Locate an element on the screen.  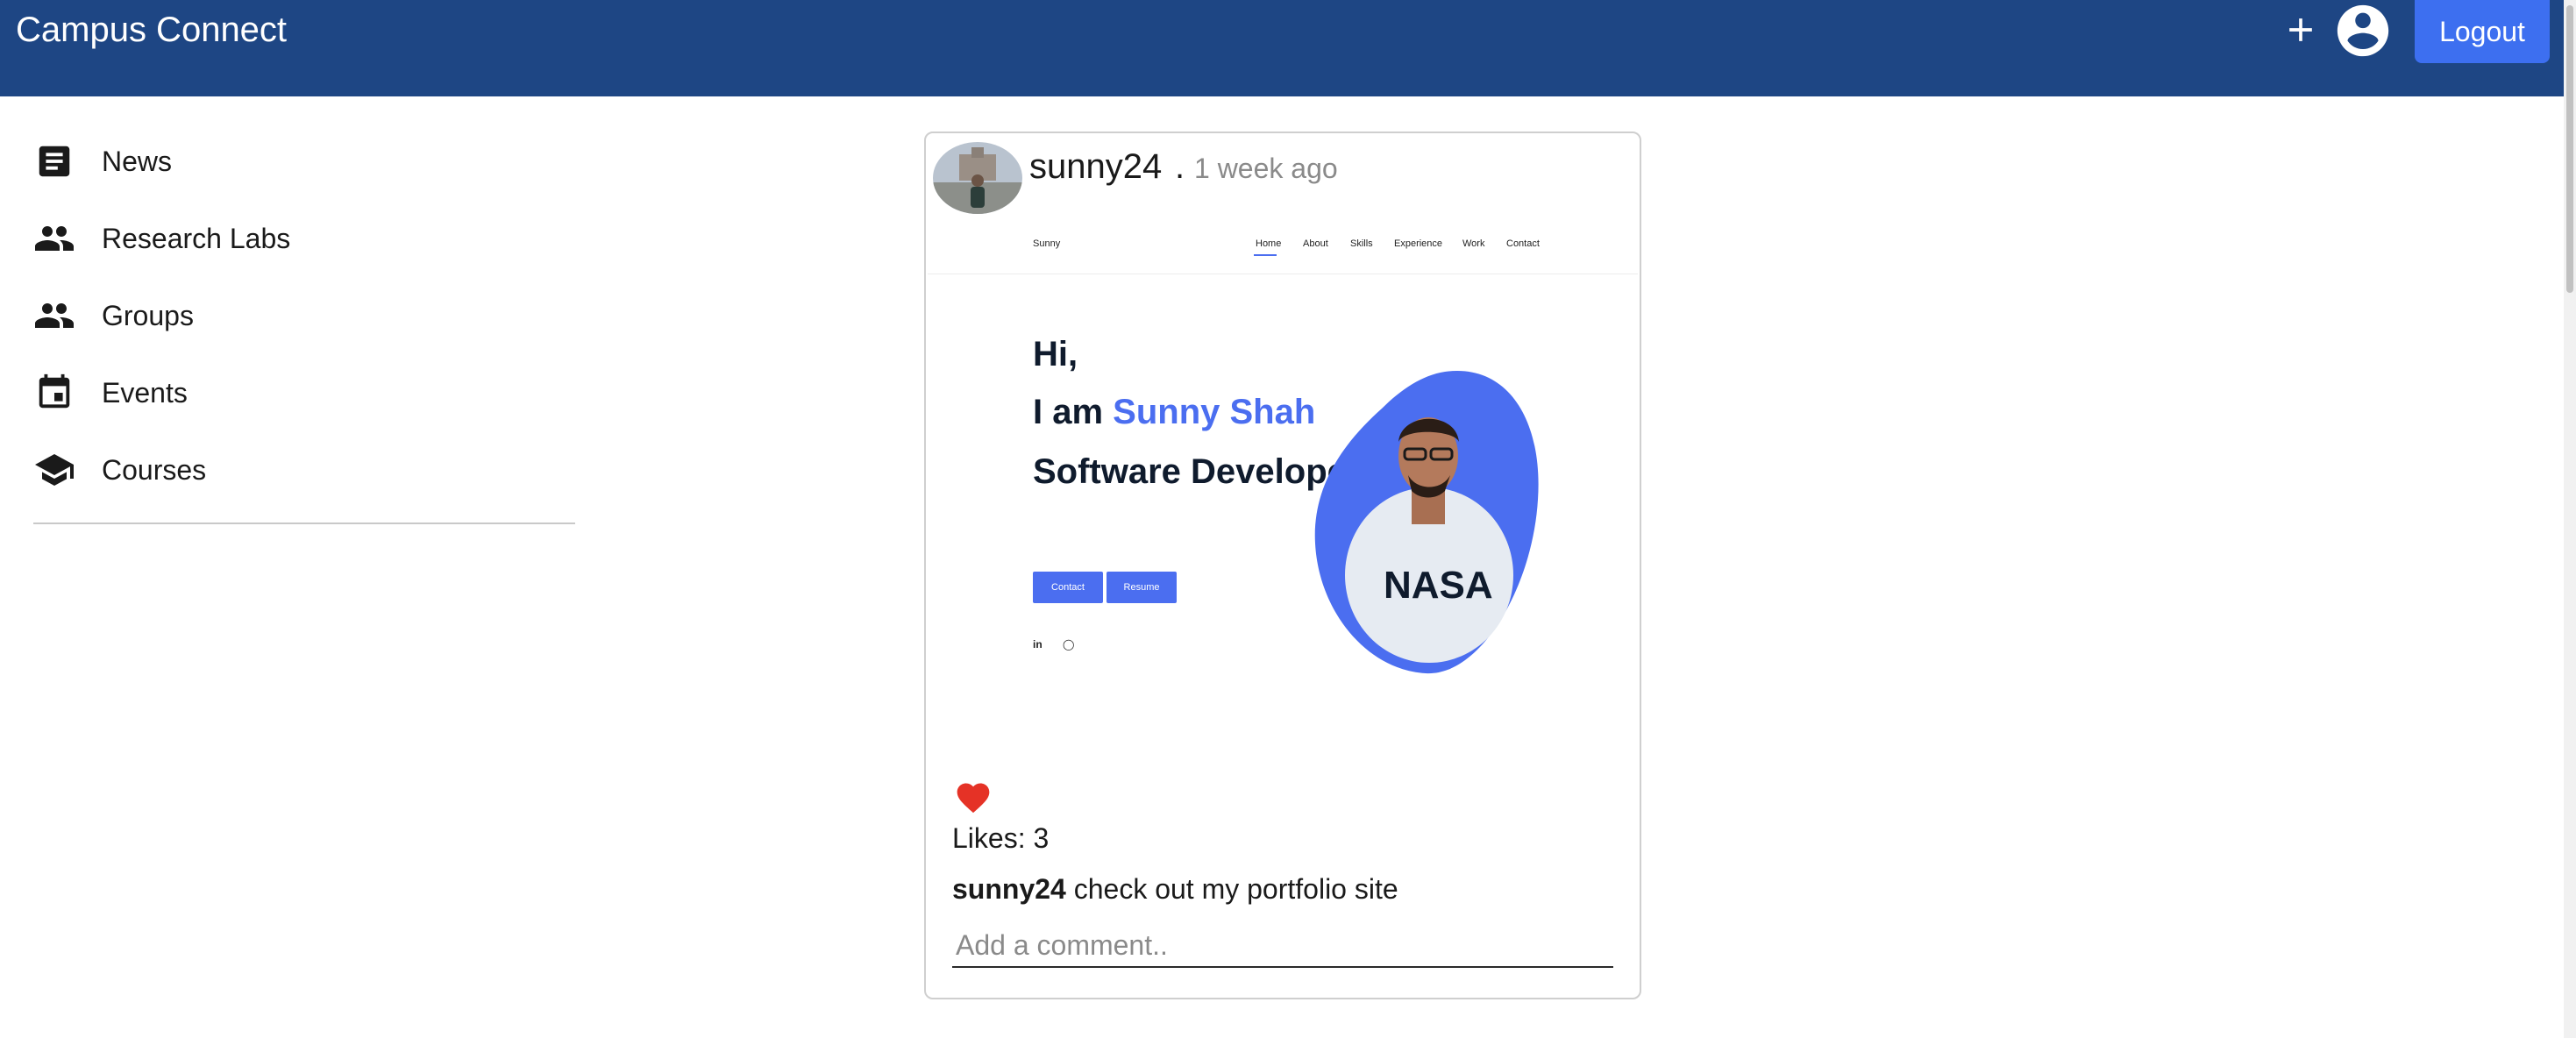
sidebar-item-news: News is located at coordinates (304, 161).